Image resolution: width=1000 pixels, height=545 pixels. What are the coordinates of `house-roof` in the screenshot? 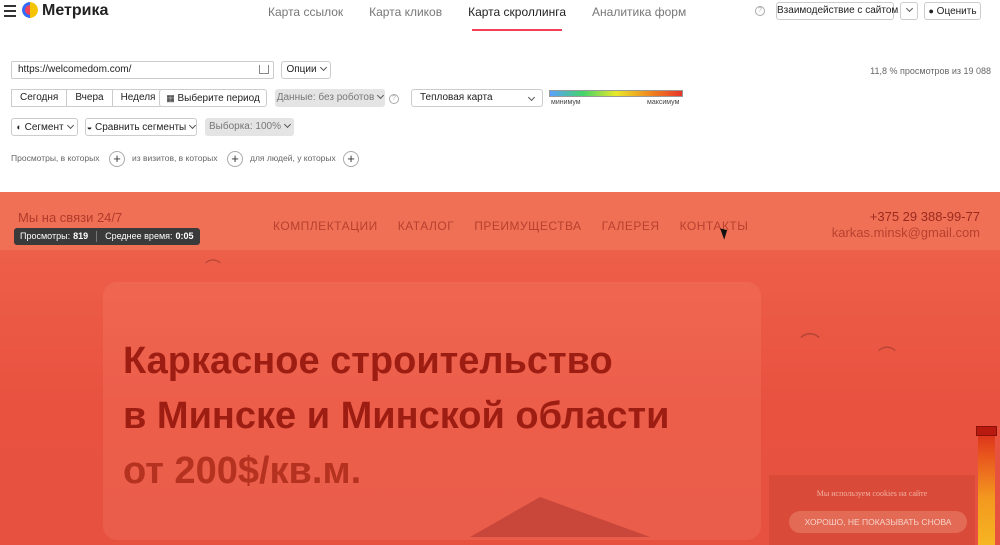 It's located at (560, 517).